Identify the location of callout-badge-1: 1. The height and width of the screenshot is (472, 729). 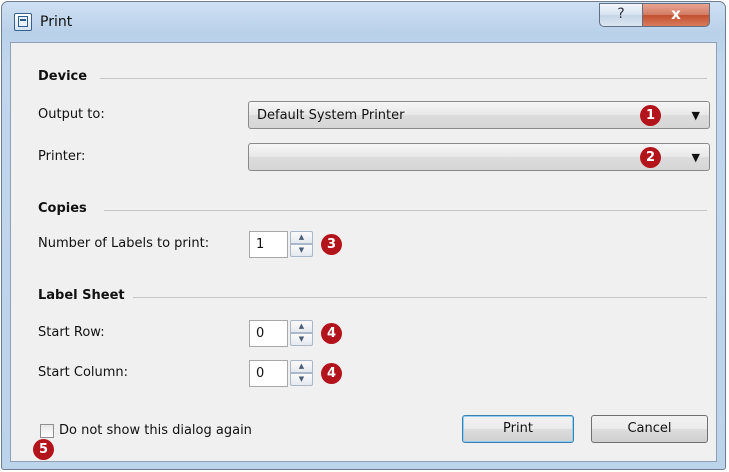
(650, 115).